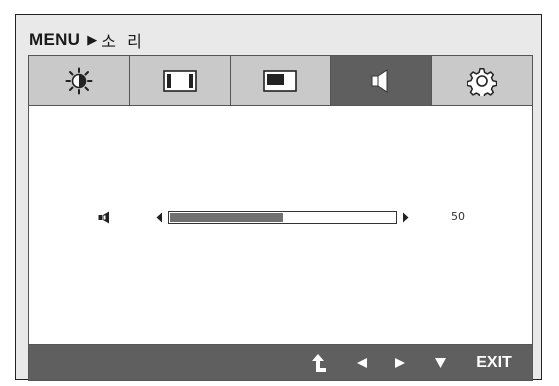 This screenshot has height=386, width=559. I want to click on tab-brightness, so click(79, 80).